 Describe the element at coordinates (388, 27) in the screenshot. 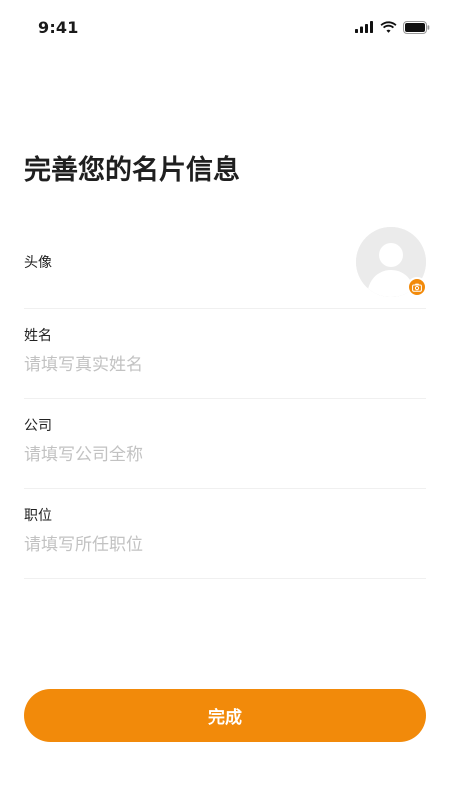

I see `wifi-icon` at that location.